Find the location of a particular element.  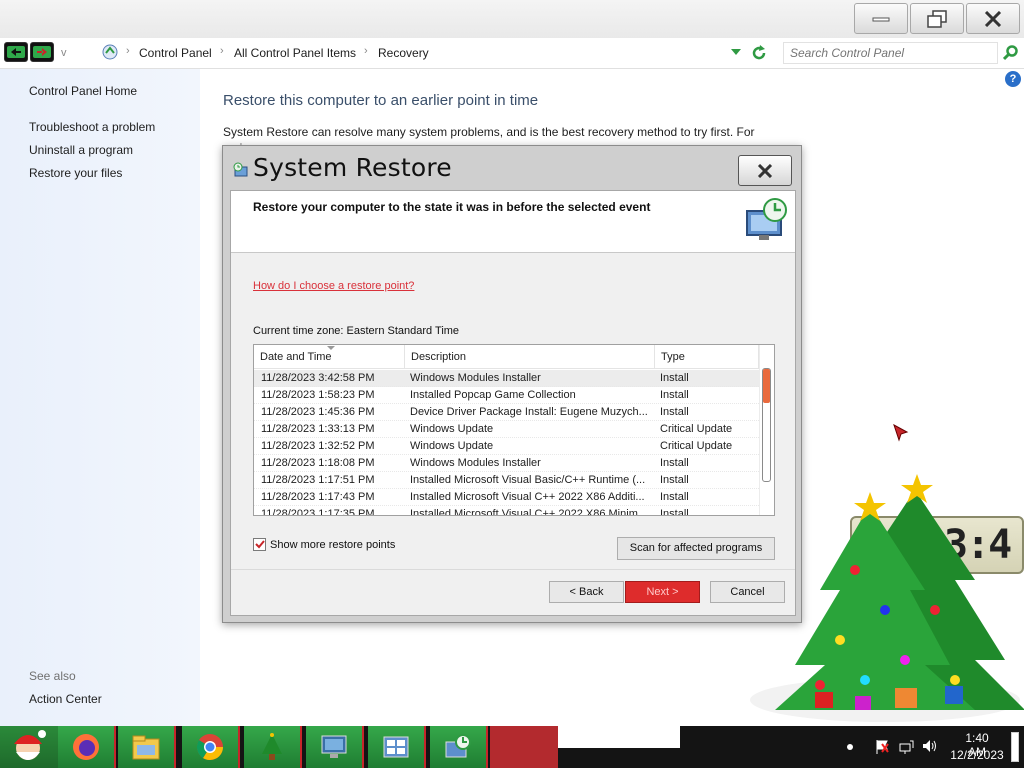

chrome-icon is located at coordinates (210, 747).